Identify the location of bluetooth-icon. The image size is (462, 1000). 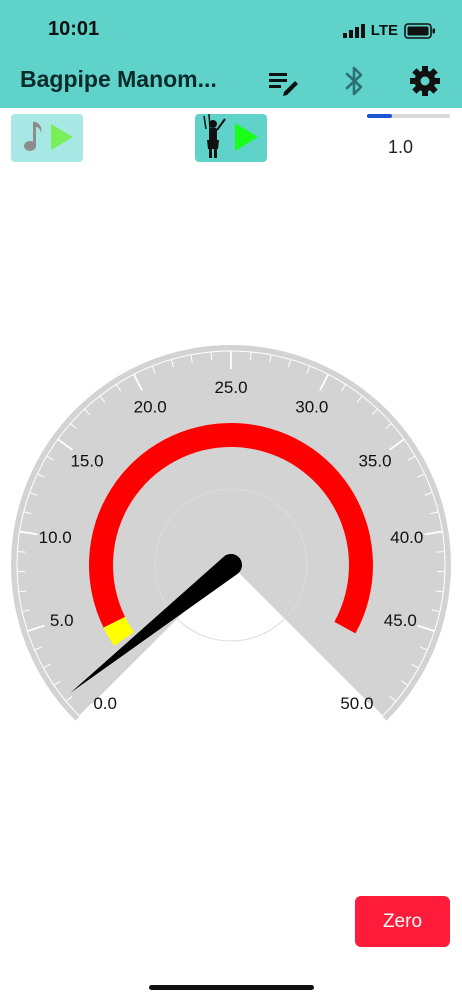
(354, 81).